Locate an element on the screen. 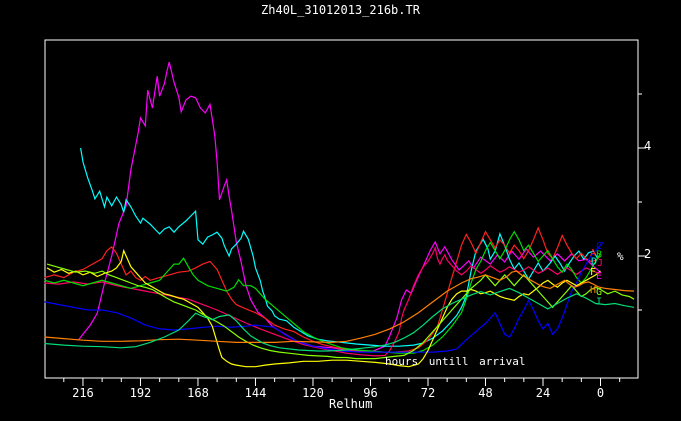 The height and width of the screenshot is (421, 681). x-tick-label: 120 is located at coordinates (313, 393).